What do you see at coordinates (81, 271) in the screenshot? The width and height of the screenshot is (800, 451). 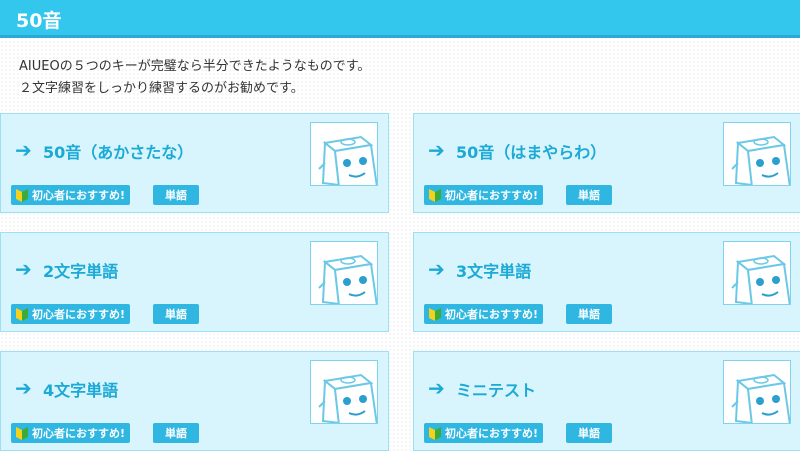 I see `card-label: 2文字単語` at bounding box center [81, 271].